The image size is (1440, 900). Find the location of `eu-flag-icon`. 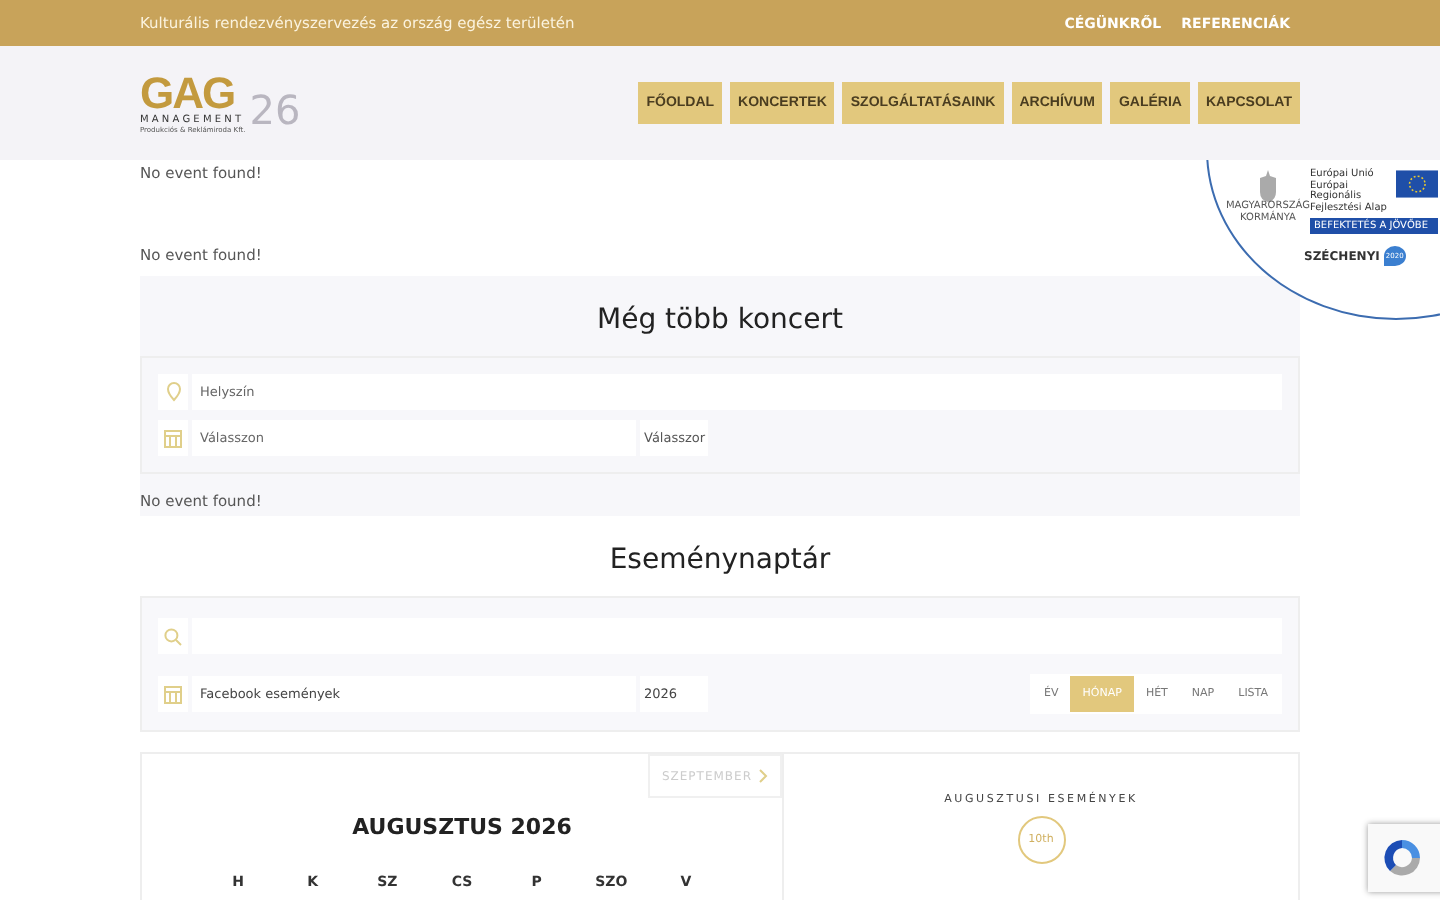

eu-flag-icon is located at coordinates (1416, 184).